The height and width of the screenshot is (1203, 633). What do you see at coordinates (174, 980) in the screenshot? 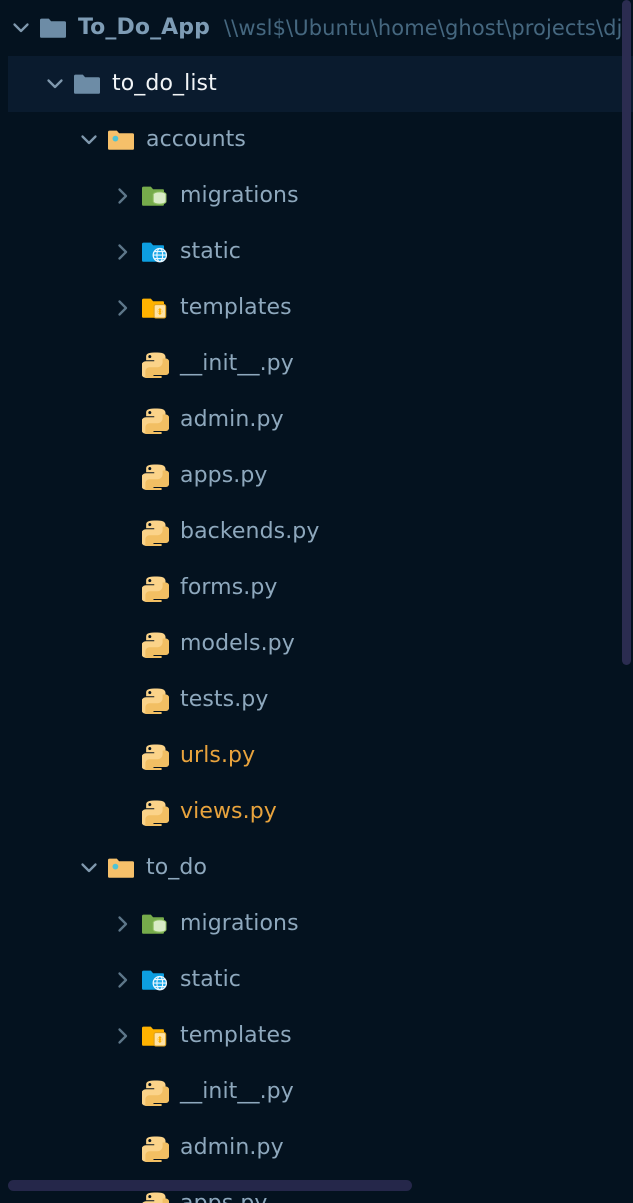
I see `tree-row-content: static` at bounding box center [174, 980].